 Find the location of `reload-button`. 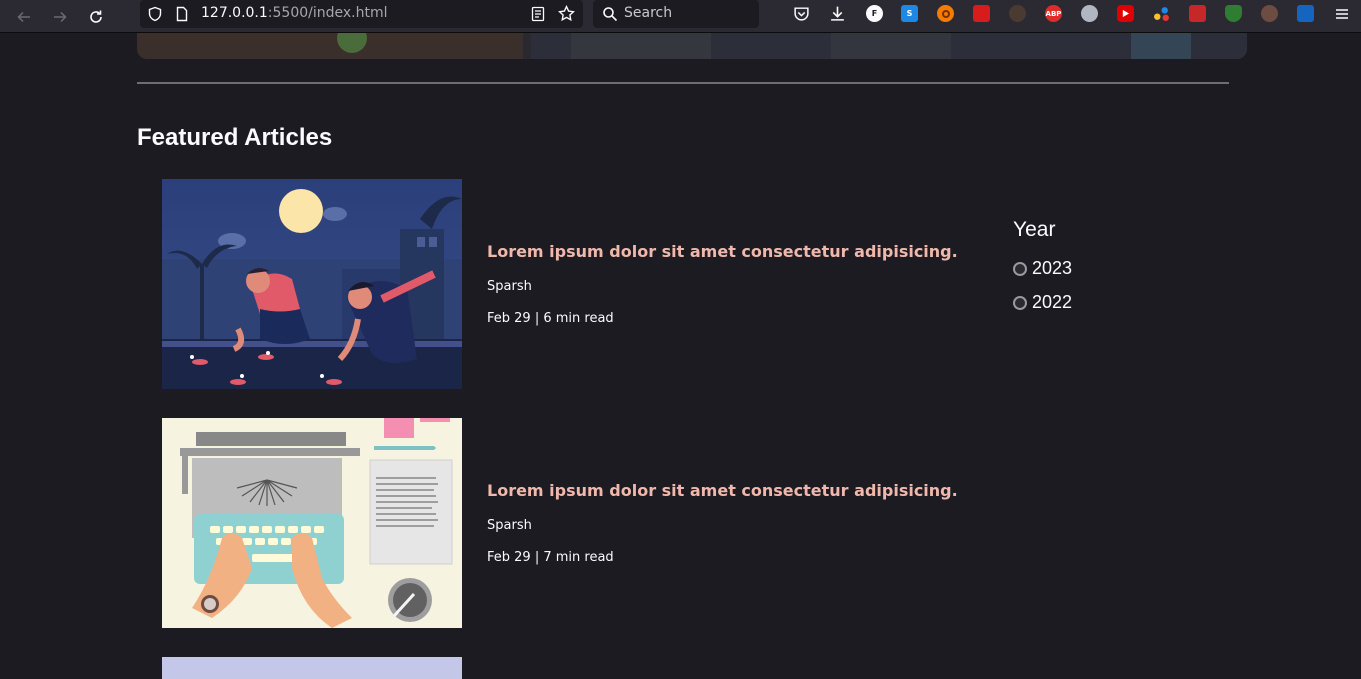

reload-button is located at coordinates (96, 17).